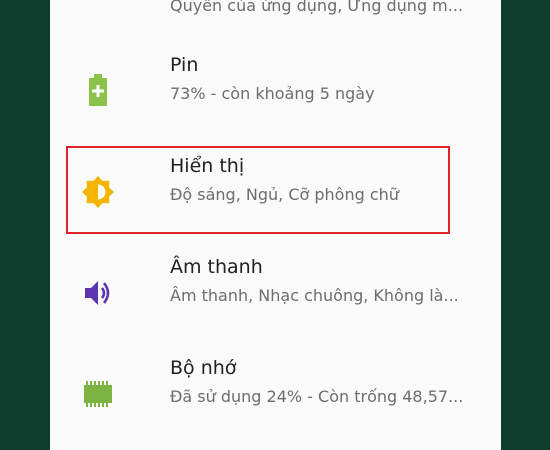  Describe the element at coordinates (98, 394) in the screenshot. I see `memory-icon` at that location.